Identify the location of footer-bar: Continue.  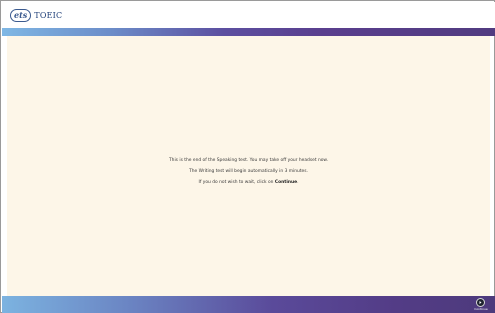
(248, 304).